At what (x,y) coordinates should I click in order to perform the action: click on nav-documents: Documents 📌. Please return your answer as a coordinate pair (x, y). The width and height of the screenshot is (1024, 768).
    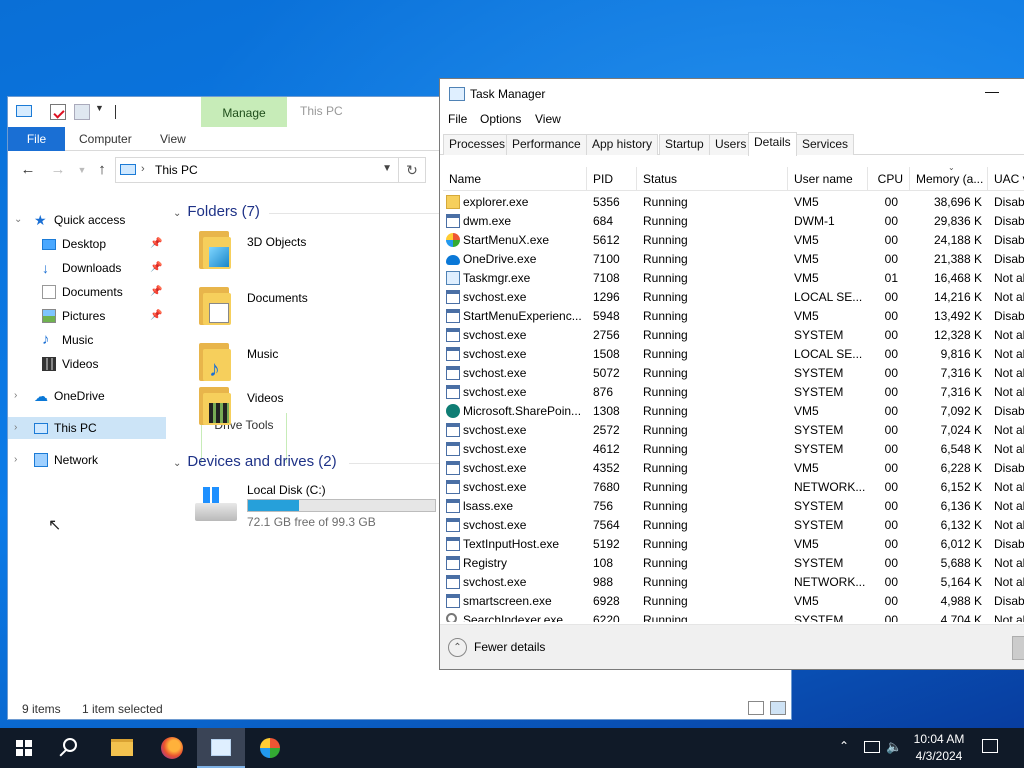
    Looking at the image, I should click on (87, 292).